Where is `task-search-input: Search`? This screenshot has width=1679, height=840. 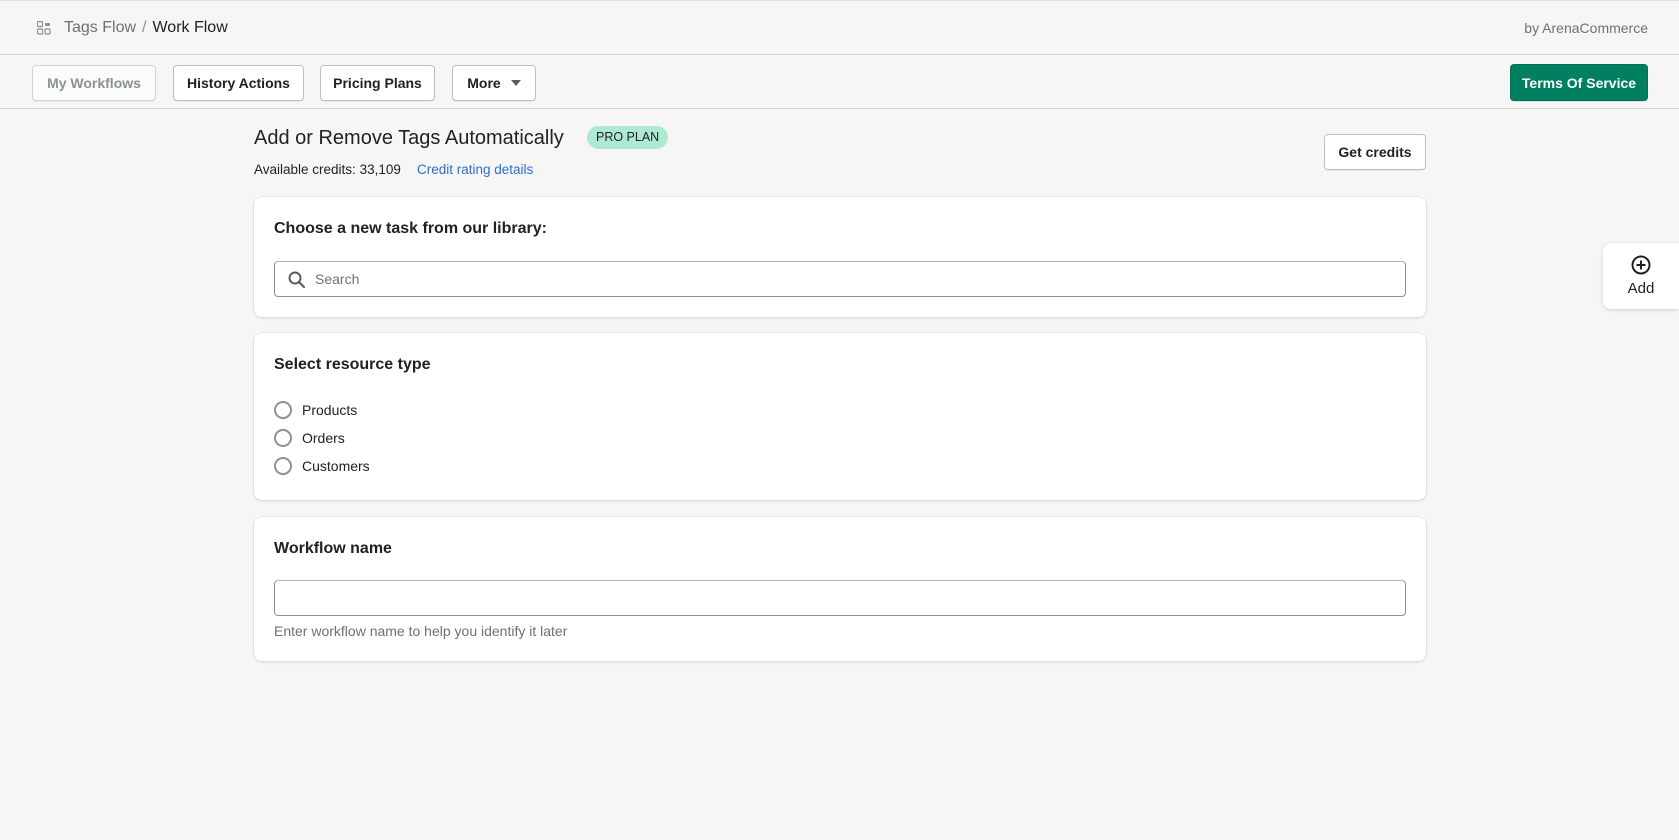 task-search-input: Search is located at coordinates (840, 279).